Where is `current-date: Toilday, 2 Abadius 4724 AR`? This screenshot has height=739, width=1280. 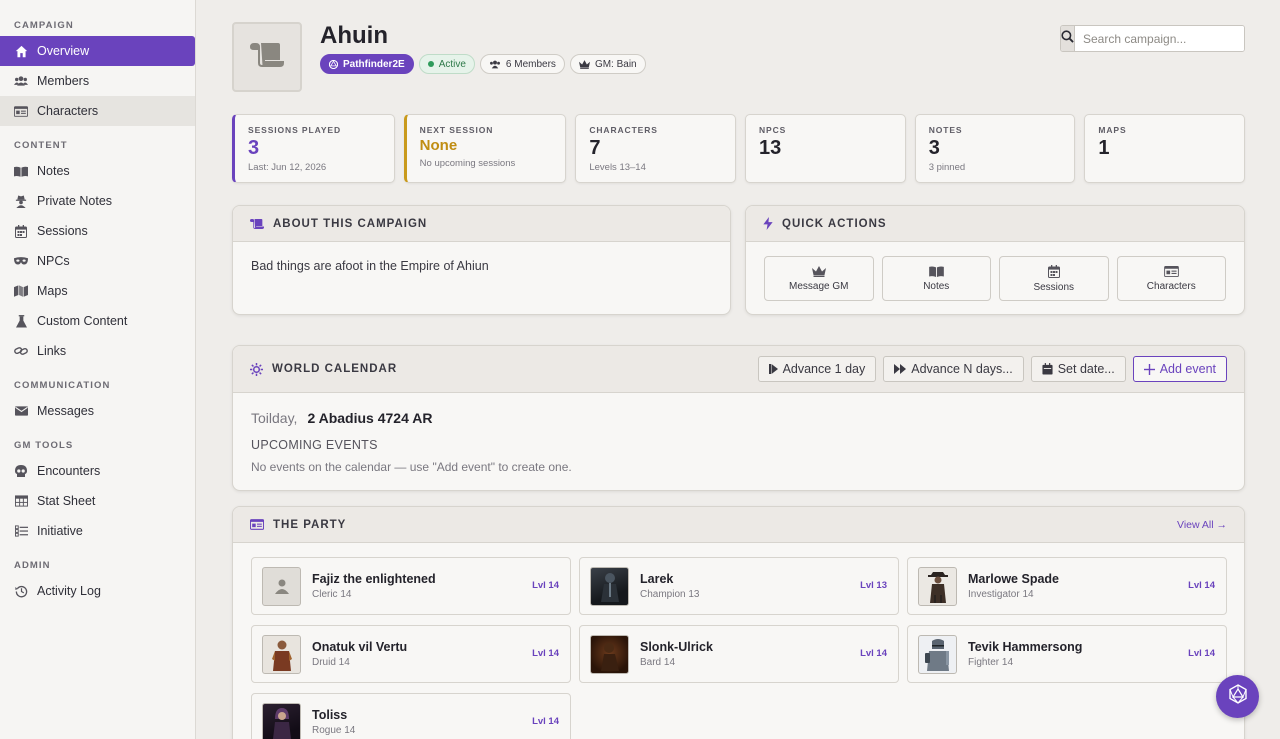
current-date: Toilday, 2 Abadius 4724 AR is located at coordinates (738, 418).